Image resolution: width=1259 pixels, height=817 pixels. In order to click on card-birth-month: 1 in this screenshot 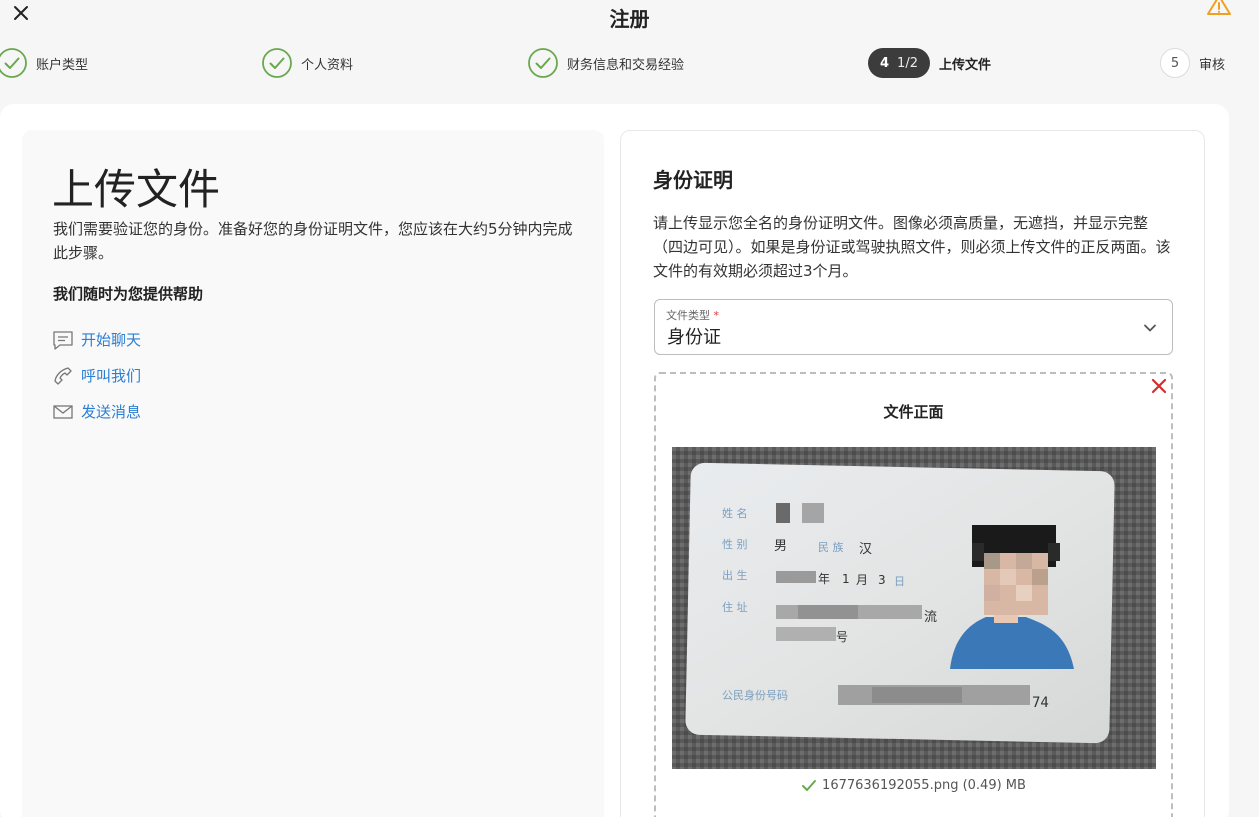, I will do `click(846, 579)`.